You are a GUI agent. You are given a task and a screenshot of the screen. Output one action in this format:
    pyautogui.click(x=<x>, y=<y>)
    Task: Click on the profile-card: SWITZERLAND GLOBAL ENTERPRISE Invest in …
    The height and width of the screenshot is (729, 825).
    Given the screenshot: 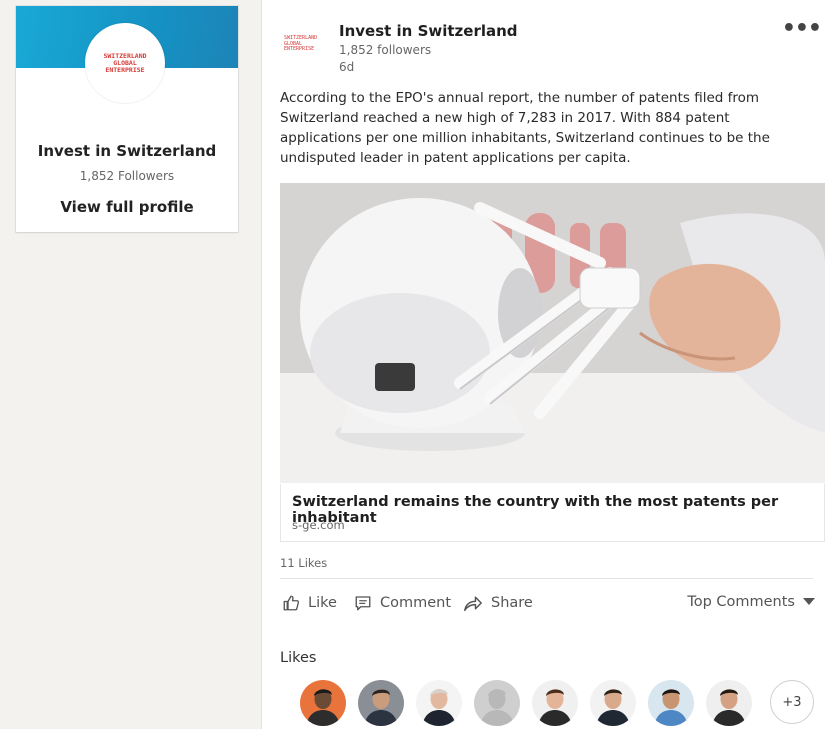 What is the action you would take?
    pyautogui.click(x=127, y=119)
    